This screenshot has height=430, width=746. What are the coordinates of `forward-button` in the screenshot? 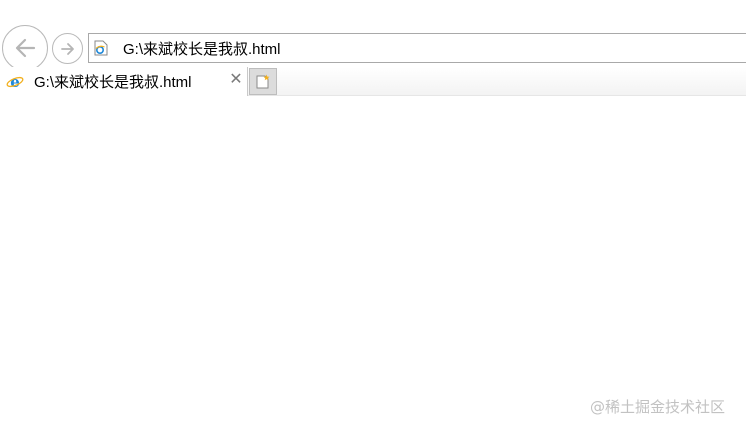 It's located at (67, 48).